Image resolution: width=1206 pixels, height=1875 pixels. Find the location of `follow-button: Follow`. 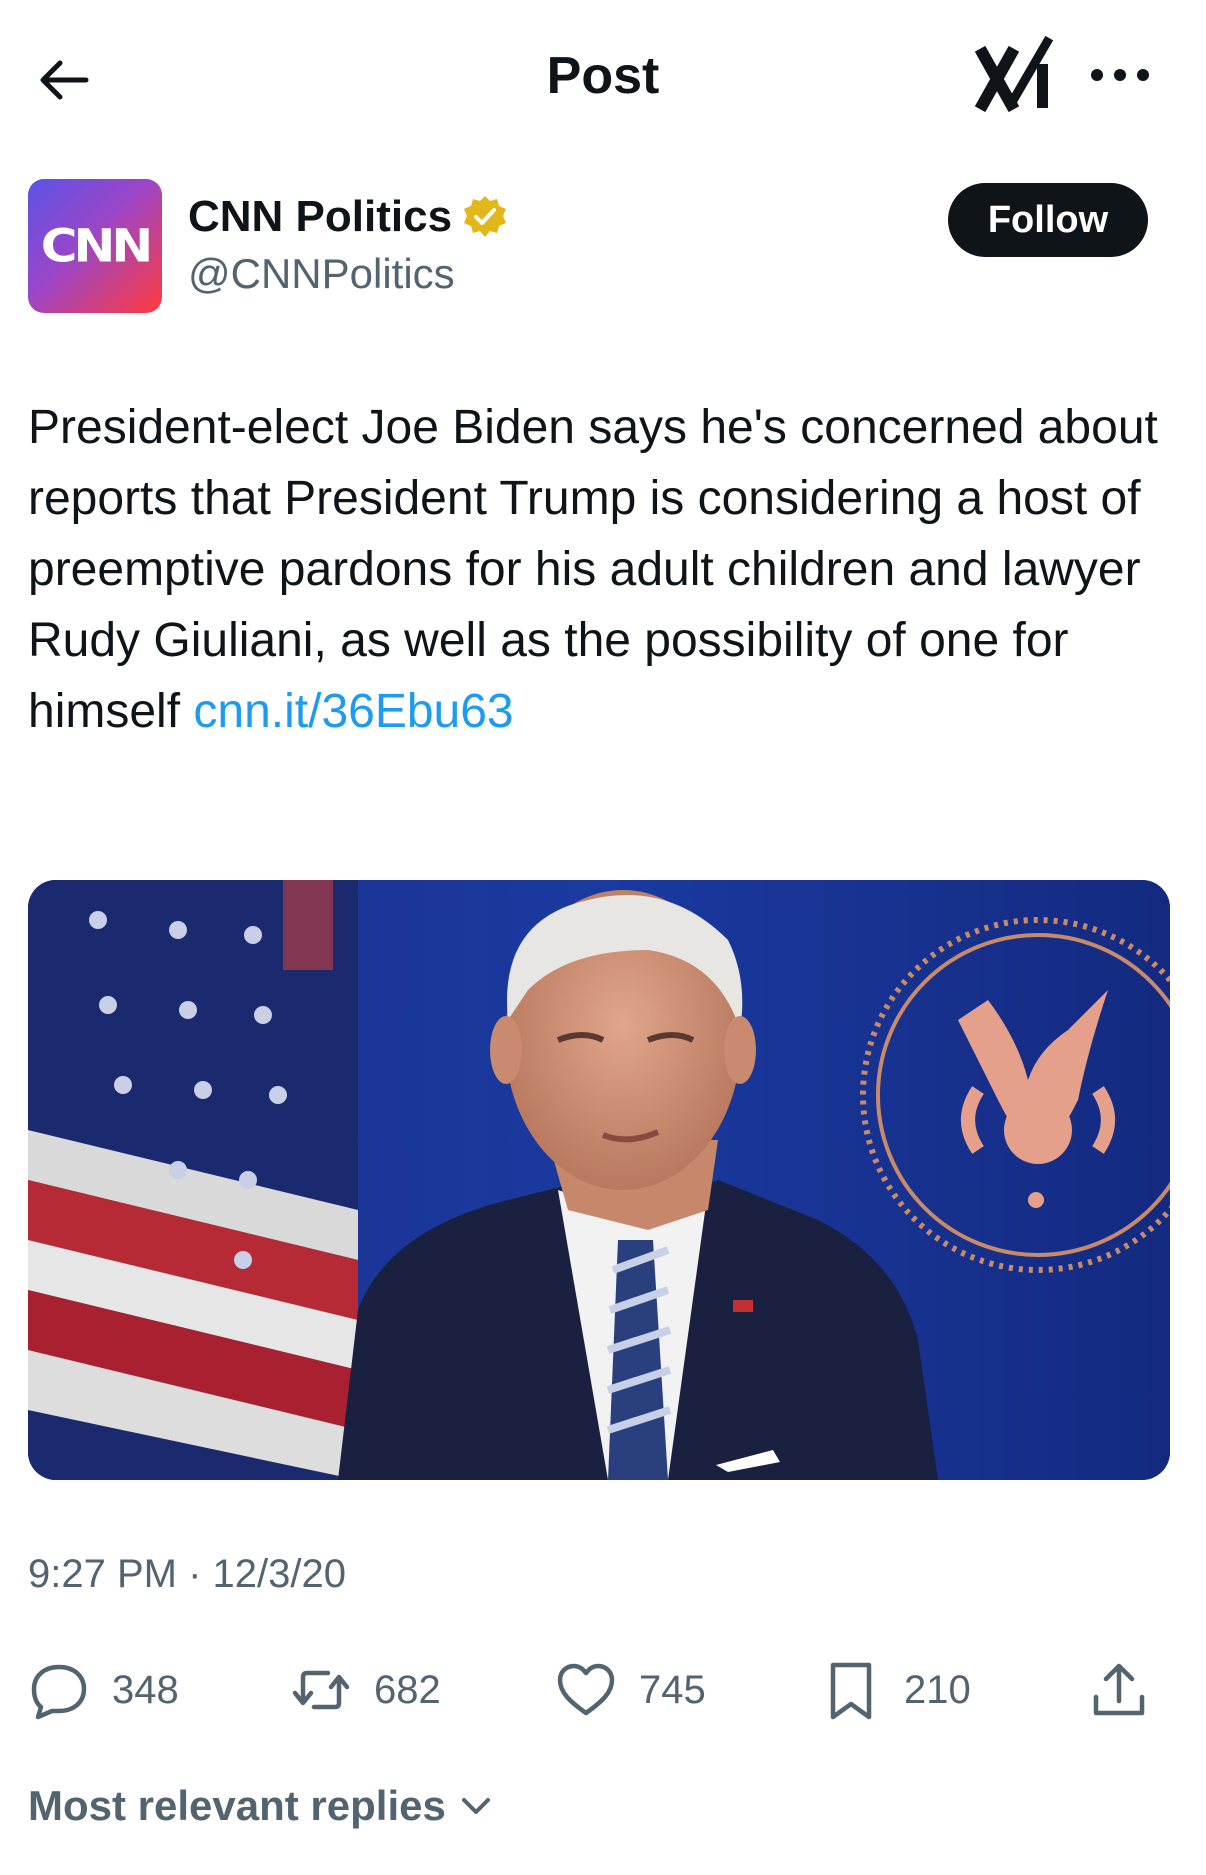

follow-button: Follow is located at coordinates (1048, 220).